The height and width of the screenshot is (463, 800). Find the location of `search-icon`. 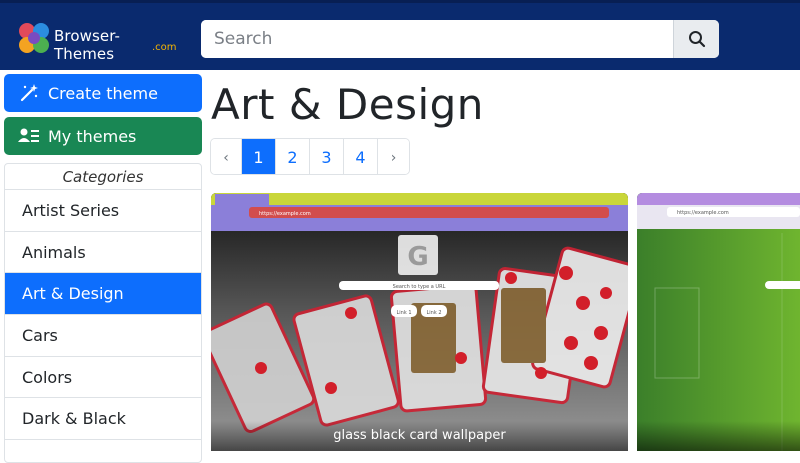

search-icon is located at coordinates (696, 39).